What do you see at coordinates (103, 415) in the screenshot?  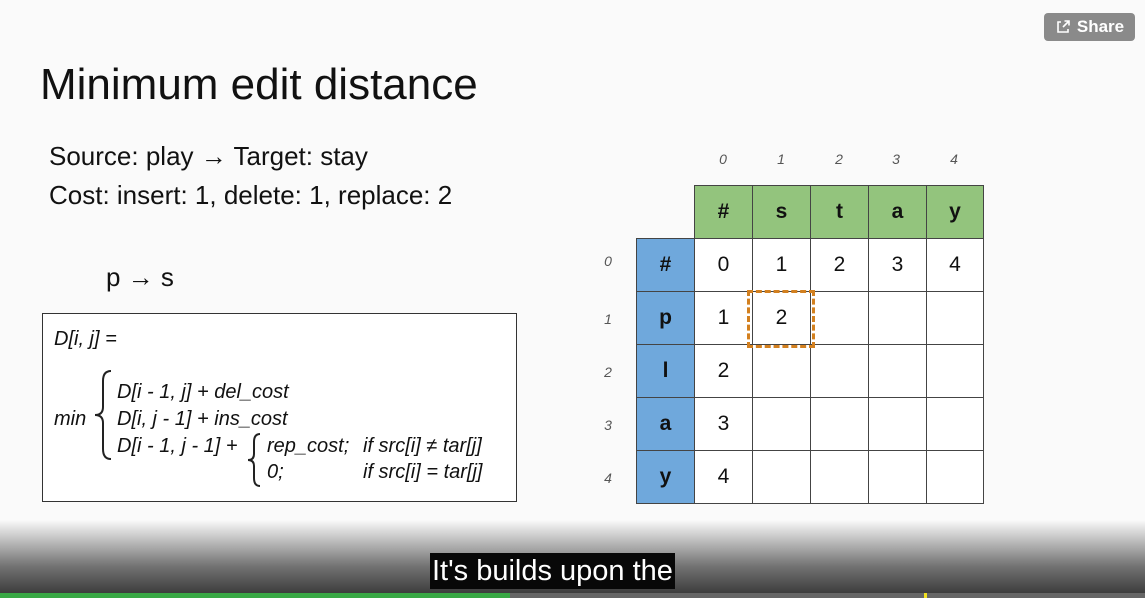 I see `left-brace` at bounding box center [103, 415].